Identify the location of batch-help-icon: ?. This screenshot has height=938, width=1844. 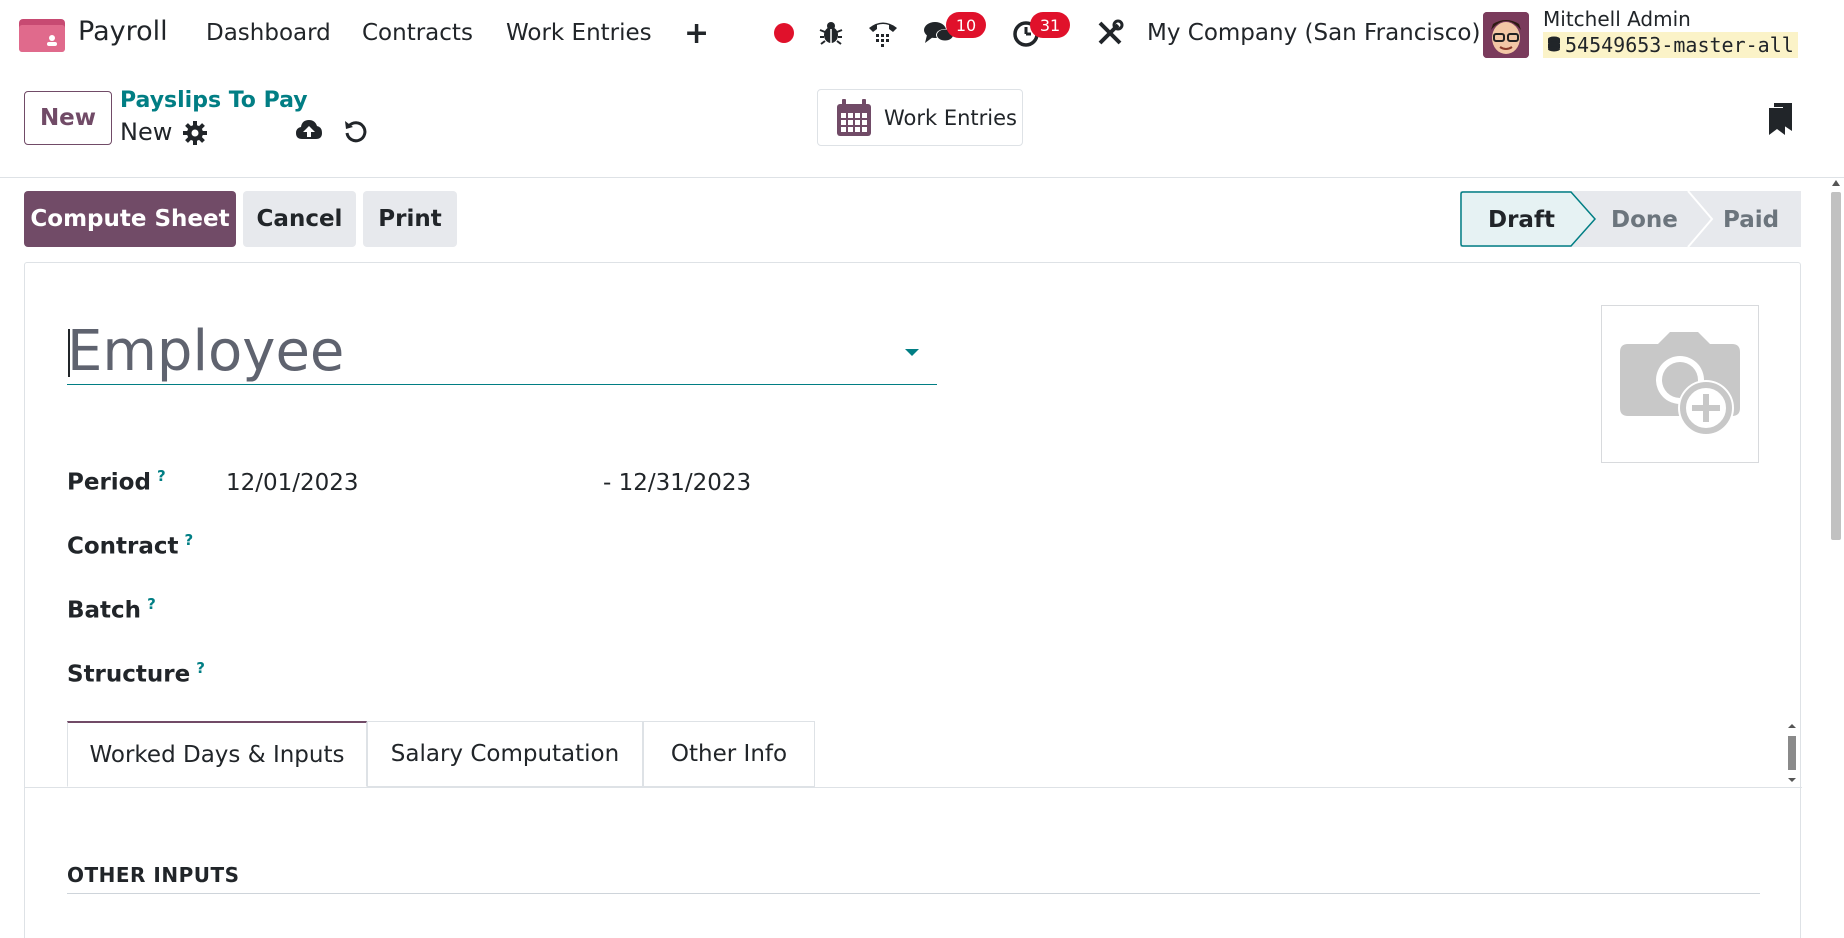
(151, 604).